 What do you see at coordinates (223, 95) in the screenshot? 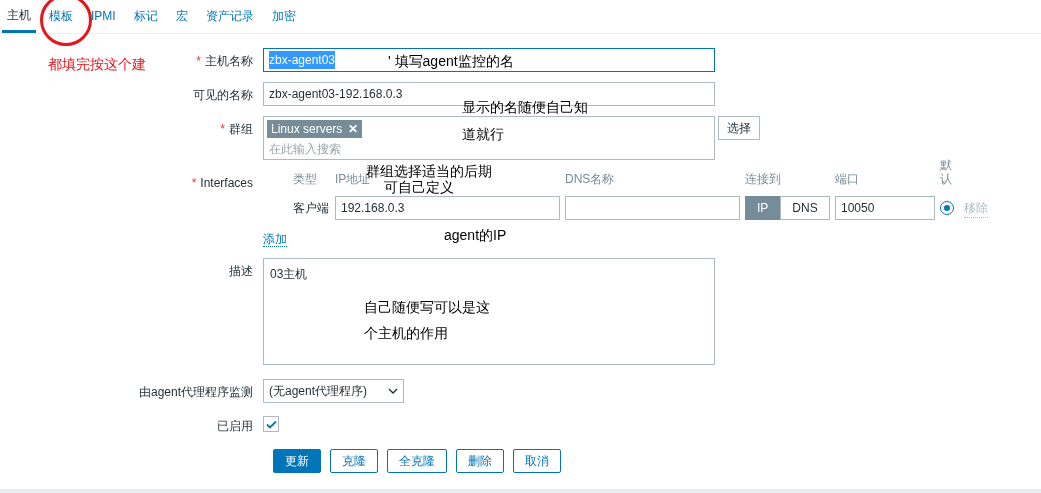
I see `field-label: 可见的名称` at bounding box center [223, 95].